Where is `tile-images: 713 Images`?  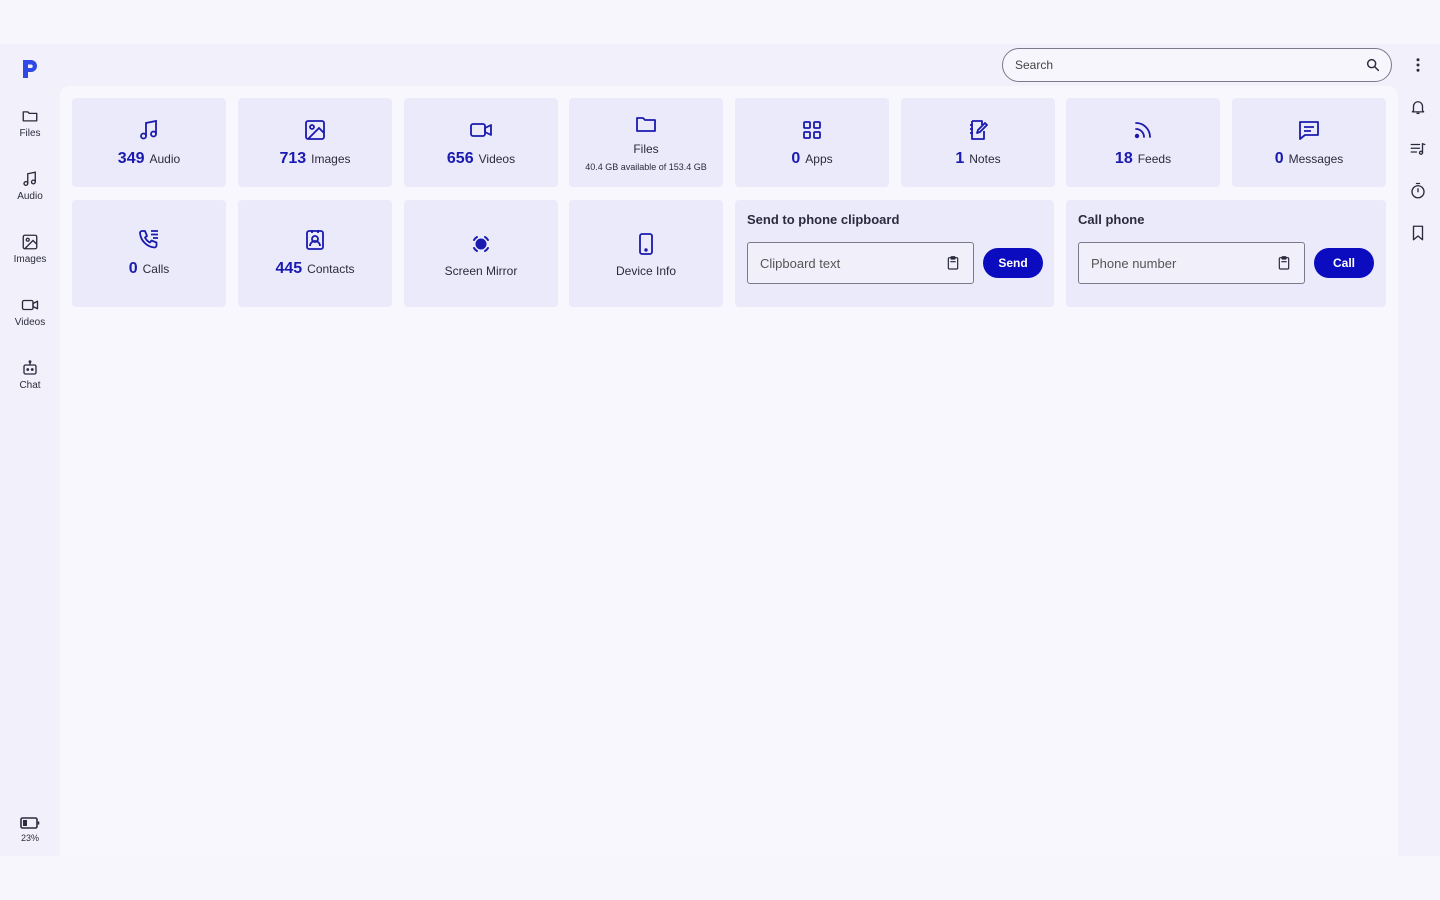 tile-images: 713 Images is located at coordinates (315, 142).